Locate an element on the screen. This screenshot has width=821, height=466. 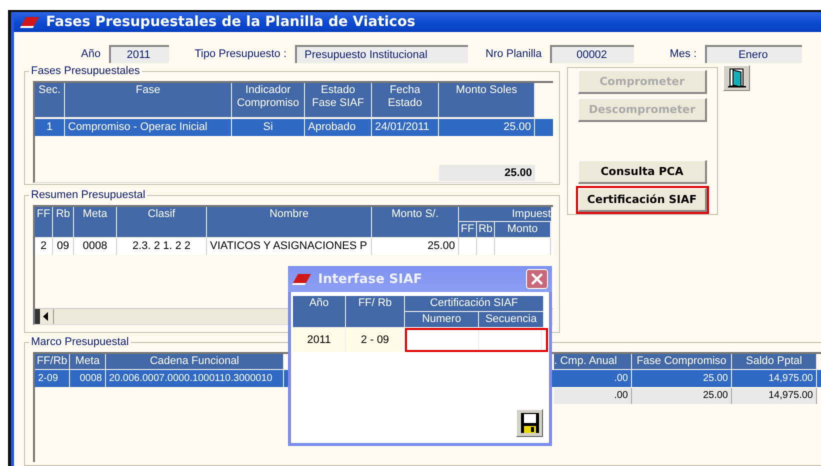
section-title: Resumen Presupuestal is located at coordinates (88, 195).